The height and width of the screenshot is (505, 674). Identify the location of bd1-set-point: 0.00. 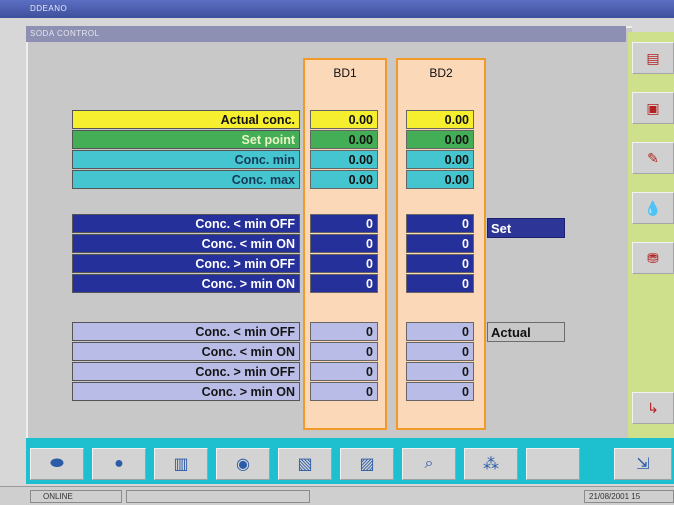
(344, 139).